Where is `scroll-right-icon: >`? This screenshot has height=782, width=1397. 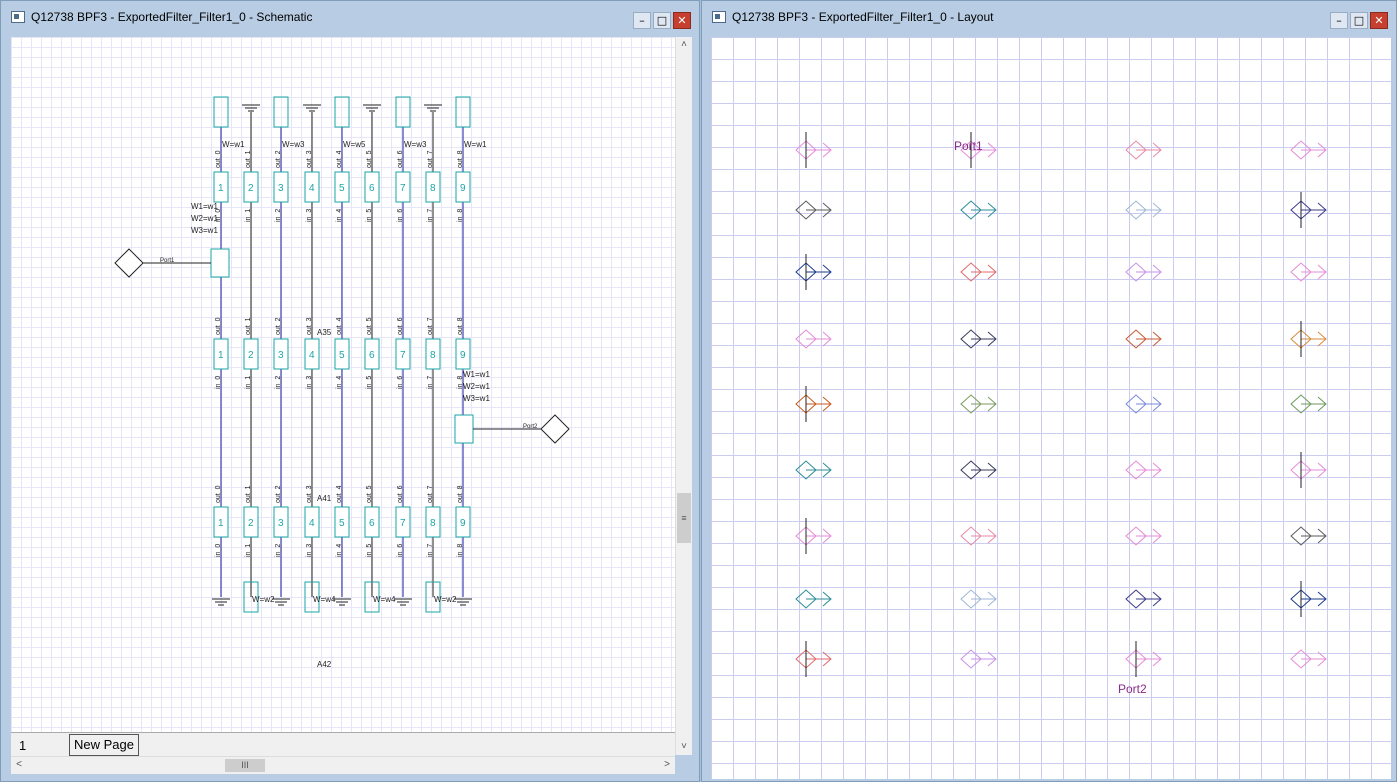
scroll-right-icon: > is located at coordinates (667, 765).